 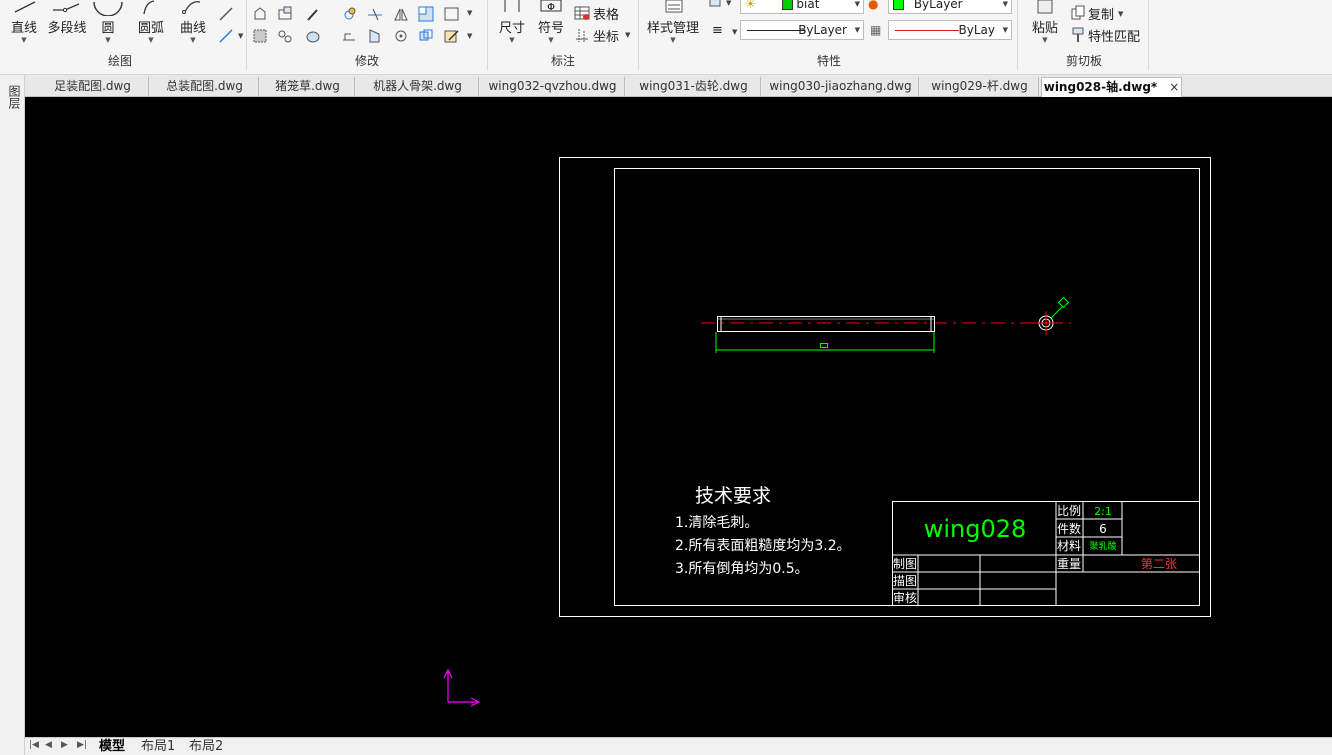 I want to click on tab-label: wing029-杆.dwg, so click(x=979, y=86).